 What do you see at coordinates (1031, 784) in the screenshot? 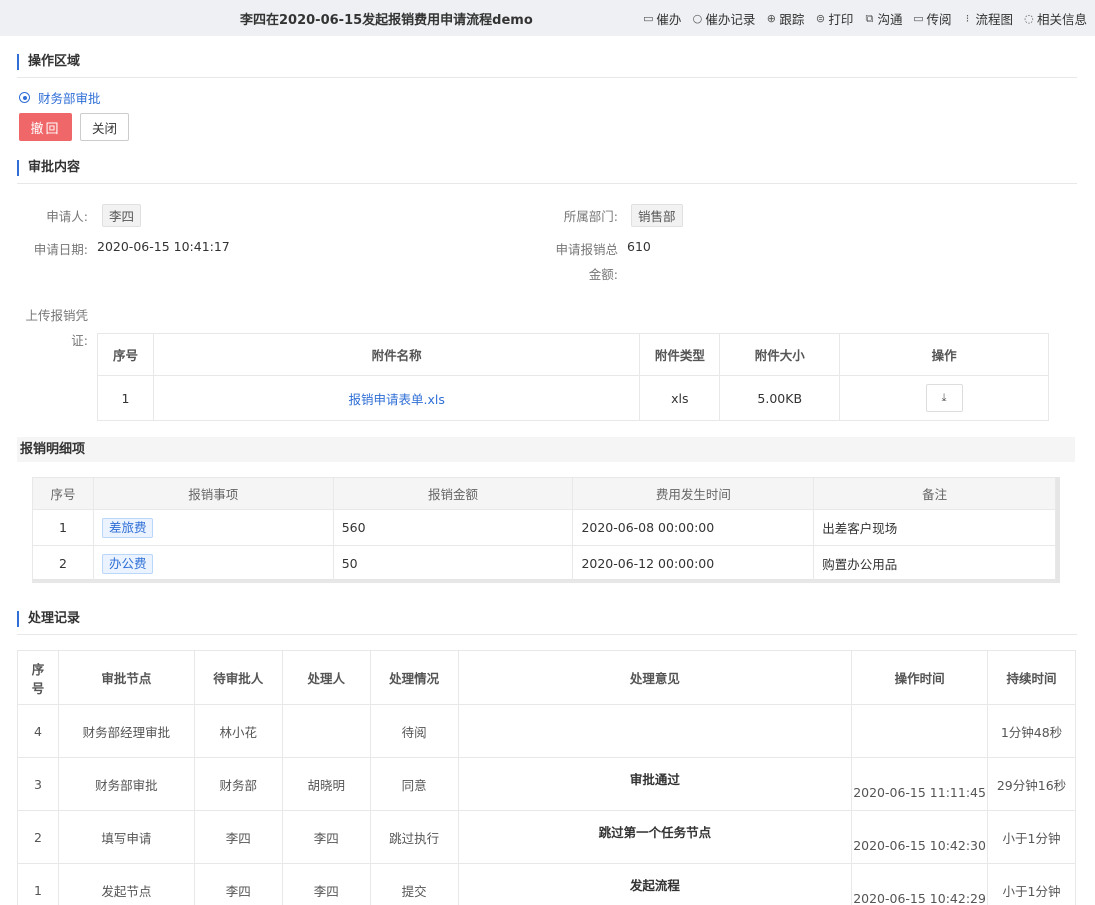
I see `record-duration: 29分钟16秒` at bounding box center [1031, 784].